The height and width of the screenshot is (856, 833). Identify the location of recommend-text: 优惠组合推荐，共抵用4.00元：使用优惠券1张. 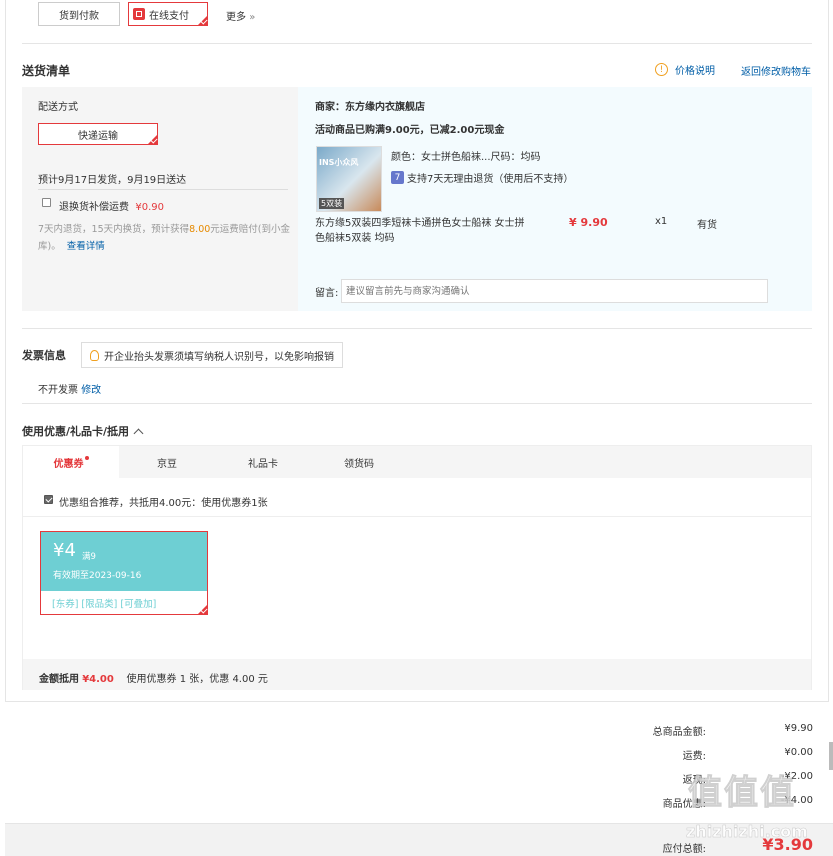
(163, 503).